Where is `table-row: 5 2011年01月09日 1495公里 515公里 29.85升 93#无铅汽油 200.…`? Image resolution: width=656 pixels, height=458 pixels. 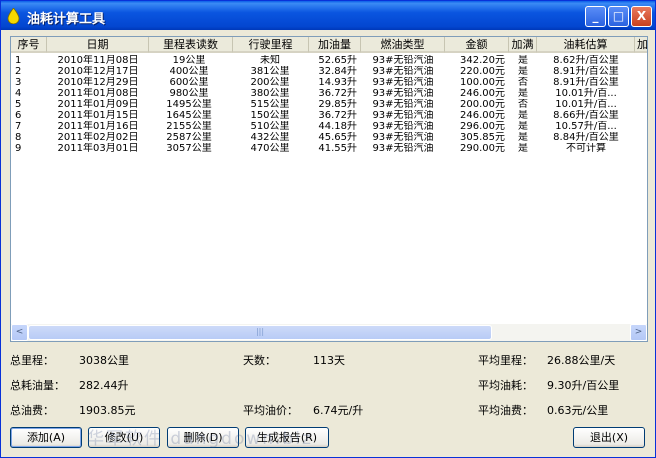
table-row: 5 2011年01月09日 1495公里 515公里 29.85升 93#无铅汽油 200.… is located at coordinates (329, 104).